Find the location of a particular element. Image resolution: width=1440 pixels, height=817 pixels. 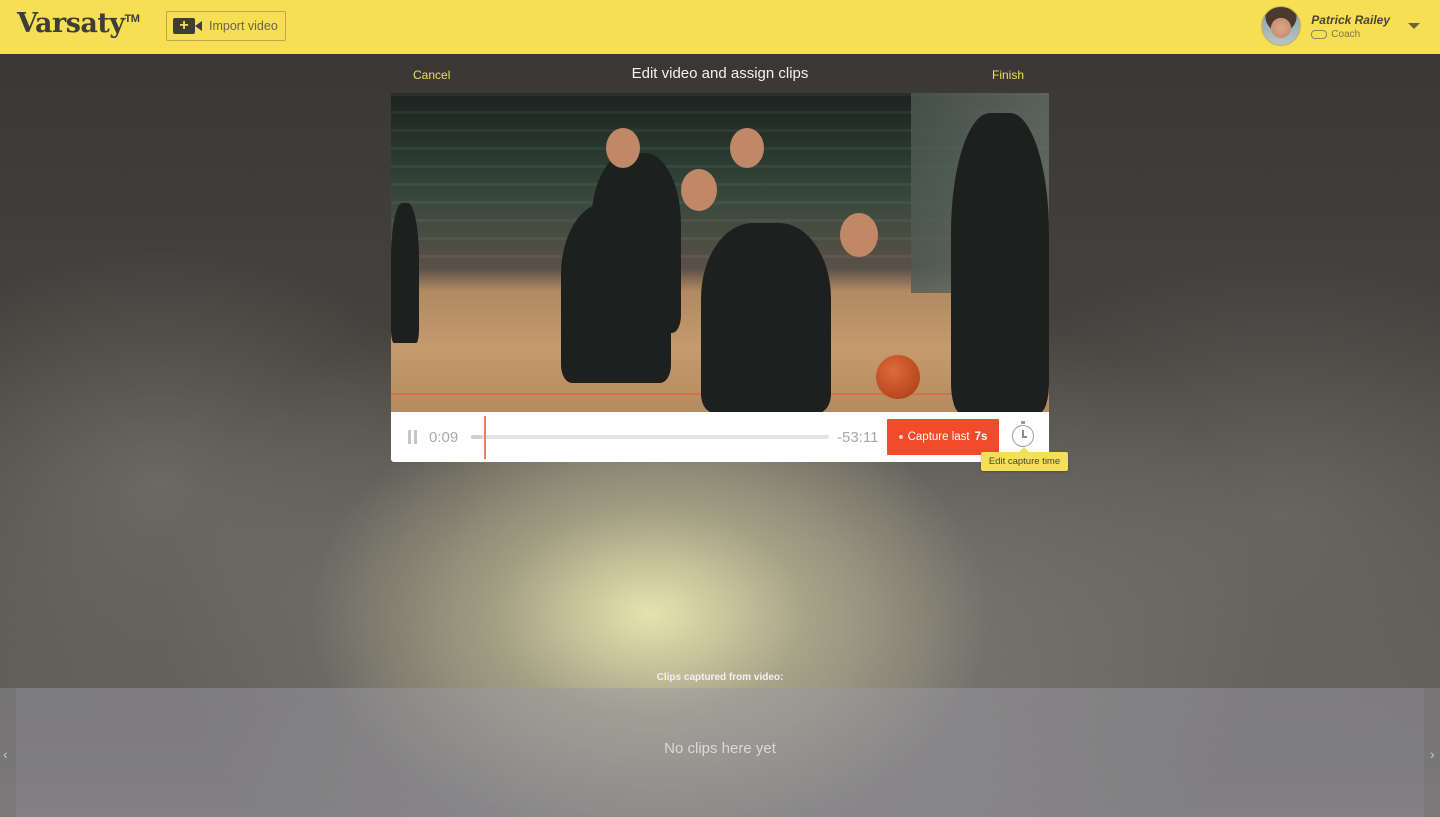

logo-text: Varsaty is located at coordinates (71, 23).